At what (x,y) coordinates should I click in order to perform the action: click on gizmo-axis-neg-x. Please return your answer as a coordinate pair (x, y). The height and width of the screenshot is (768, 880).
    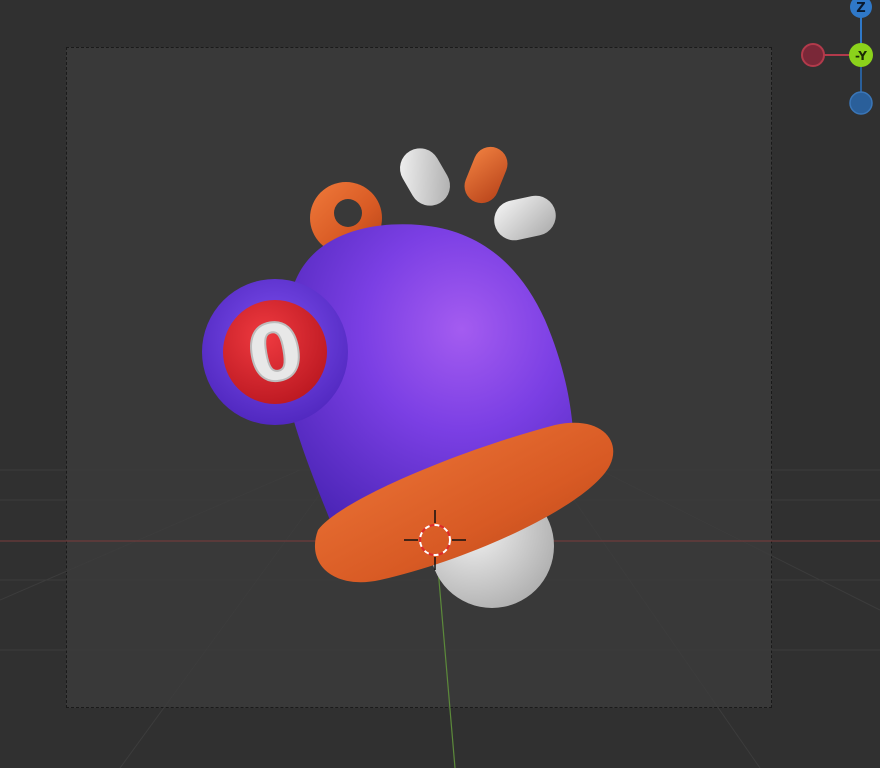
    Looking at the image, I should click on (813, 55).